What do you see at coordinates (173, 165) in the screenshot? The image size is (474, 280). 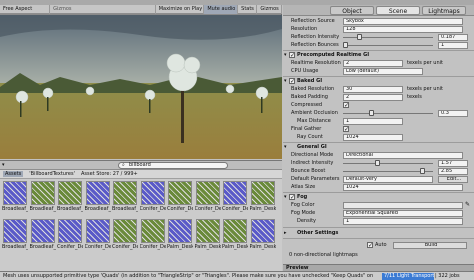 I see `search-input: ⌕ billboard` at bounding box center [173, 165].